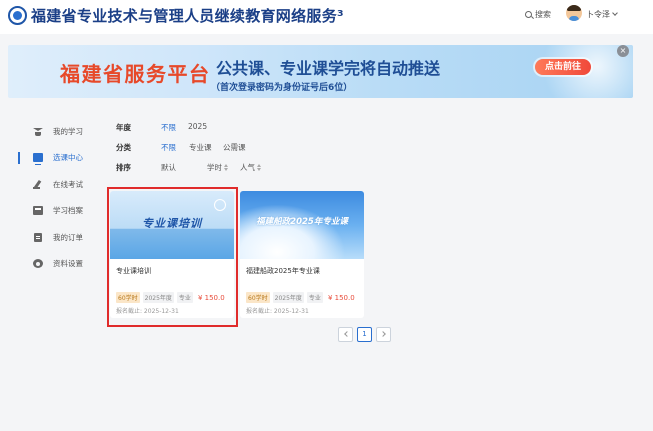 This screenshot has height=431, width=653. I want to click on selection-highlight-box, so click(172, 257).